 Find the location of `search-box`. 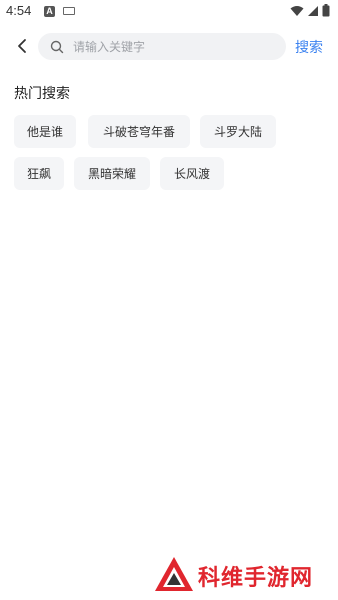

search-box is located at coordinates (162, 46).